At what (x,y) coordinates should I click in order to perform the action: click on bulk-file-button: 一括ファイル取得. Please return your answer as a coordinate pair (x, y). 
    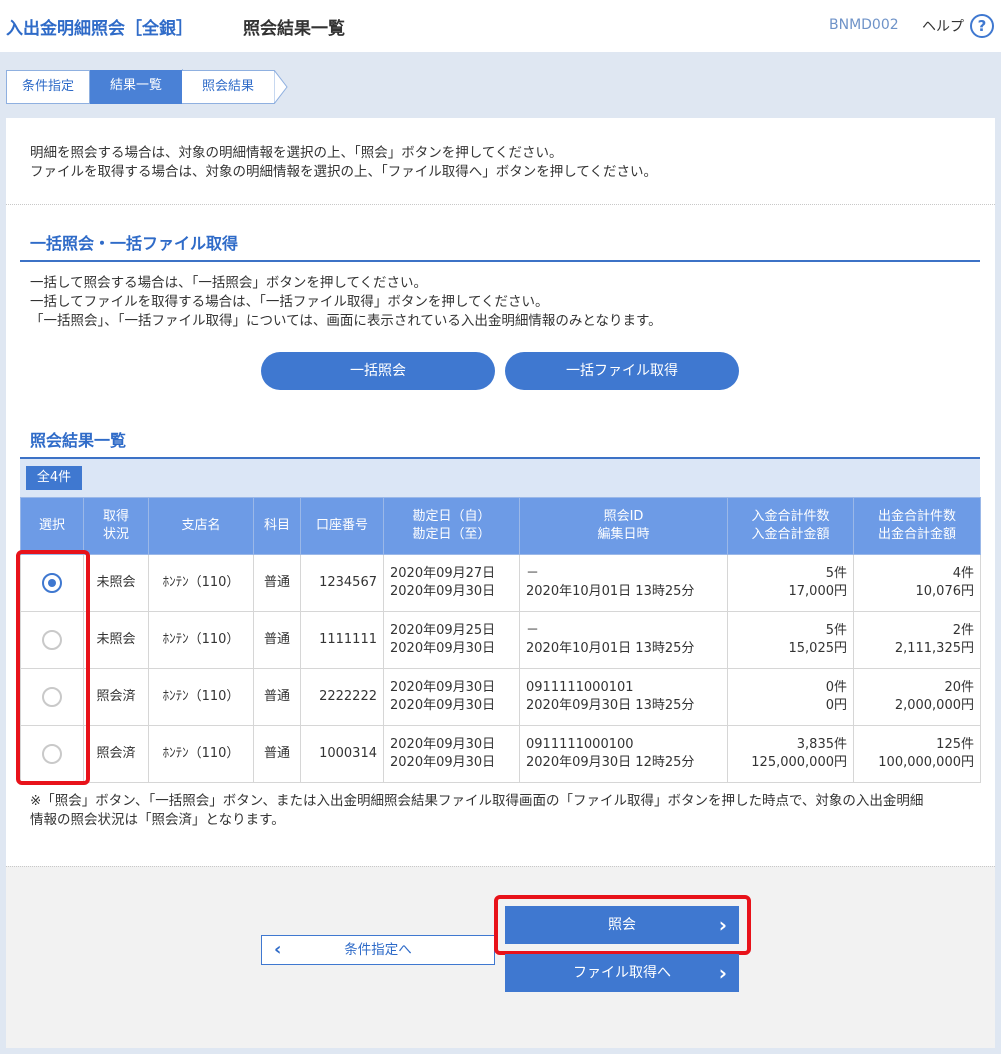
    Looking at the image, I should click on (622, 371).